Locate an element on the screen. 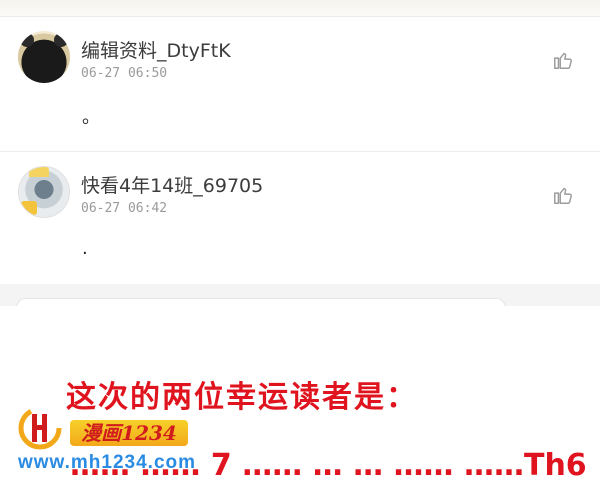 The height and width of the screenshot is (483, 600). watermark-badge: 漫画1234 is located at coordinates (129, 433).